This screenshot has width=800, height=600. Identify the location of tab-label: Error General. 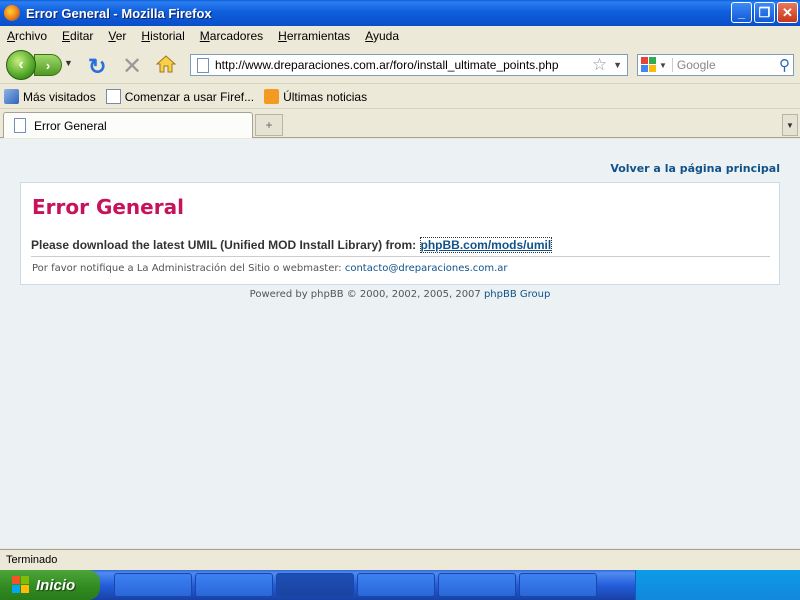
(70, 125).